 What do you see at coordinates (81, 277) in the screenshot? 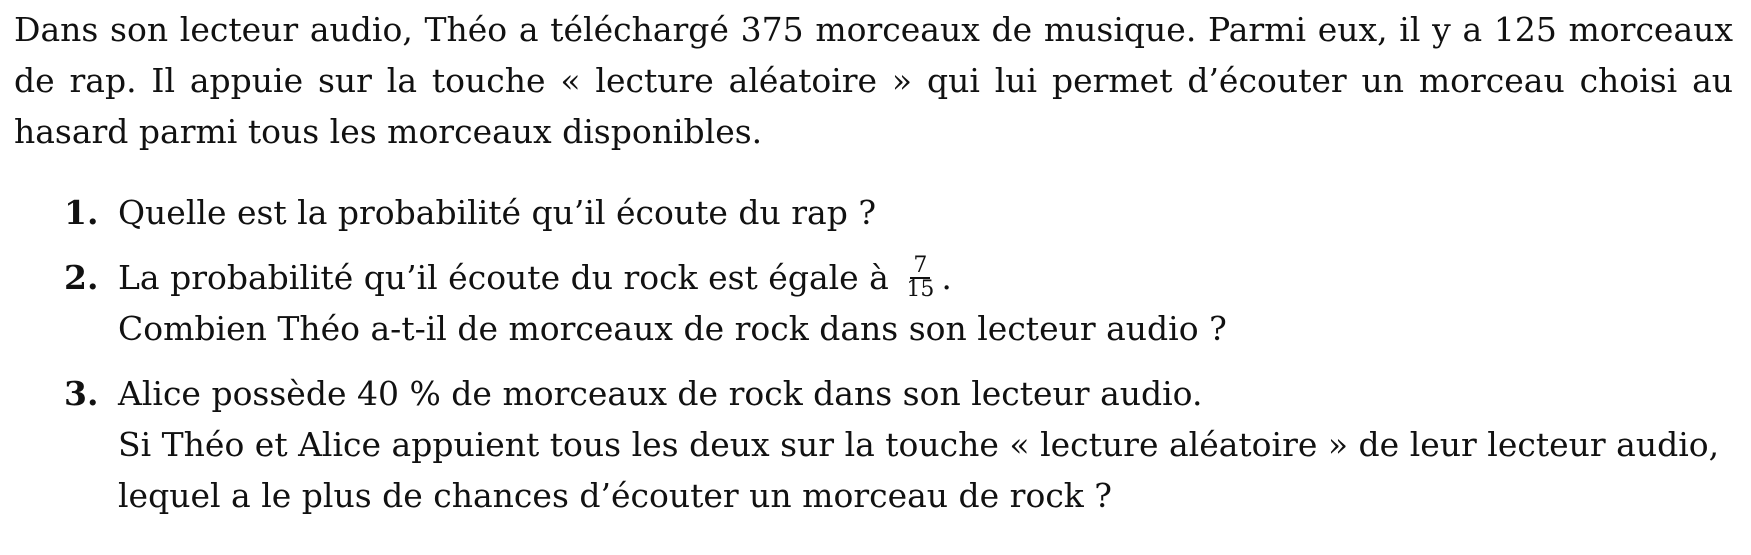
I see `question-number: 2.` at bounding box center [81, 277].